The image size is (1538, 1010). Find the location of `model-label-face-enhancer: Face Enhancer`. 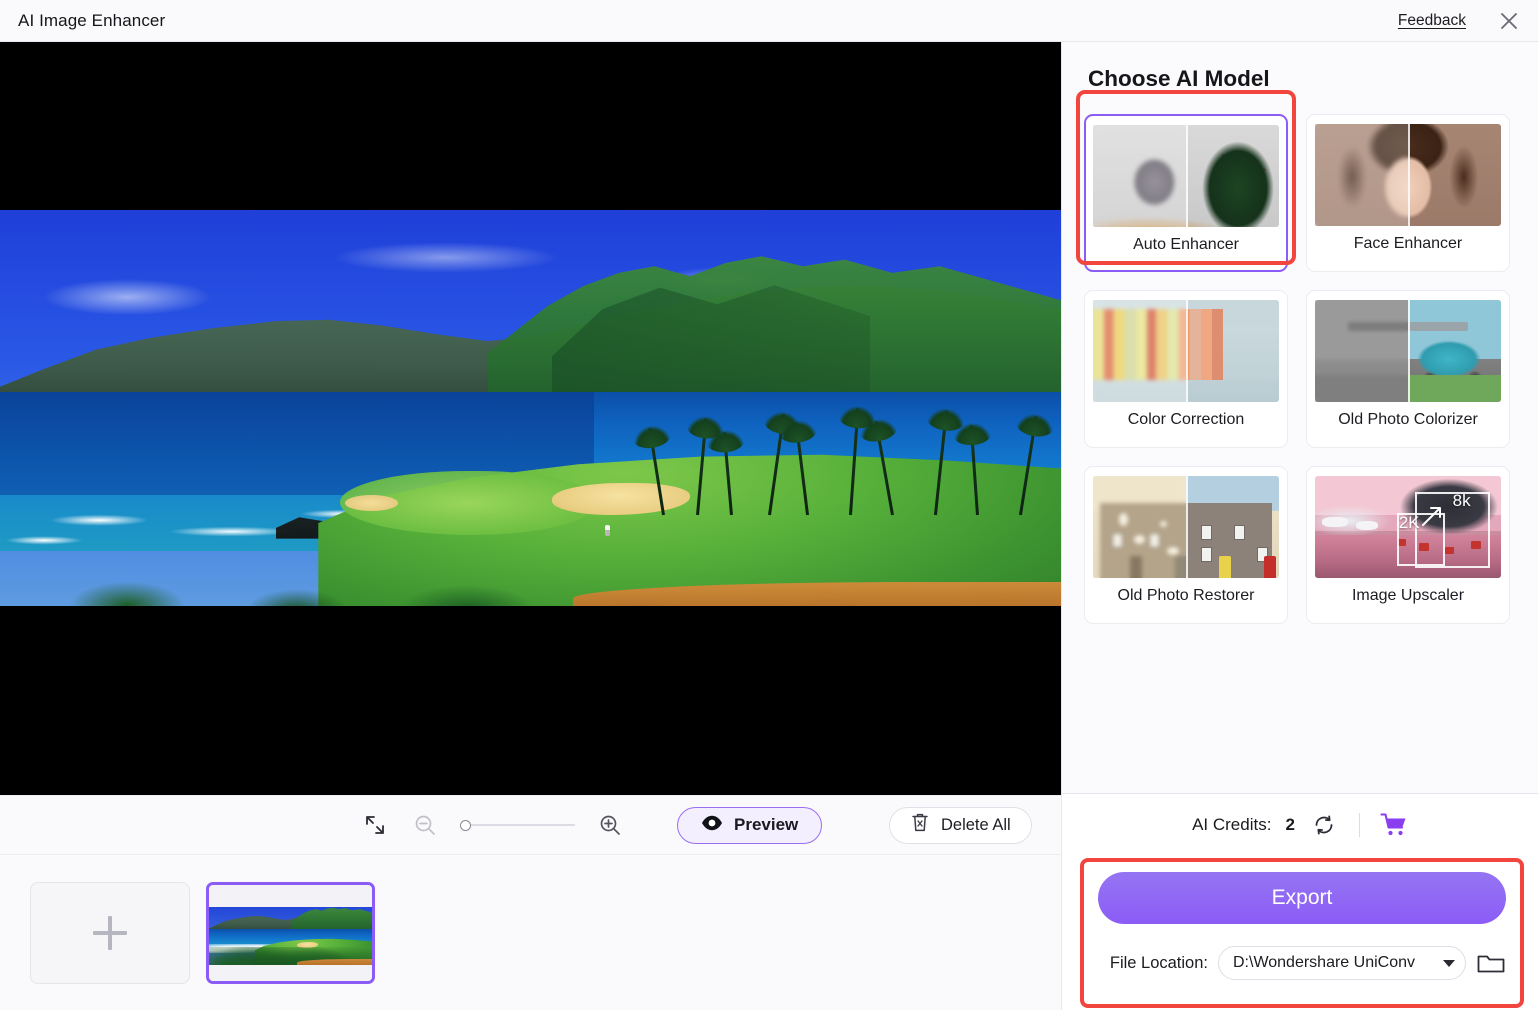

model-label-face-enhancer: Face Enhancer is located at coordinates (1408, 243).